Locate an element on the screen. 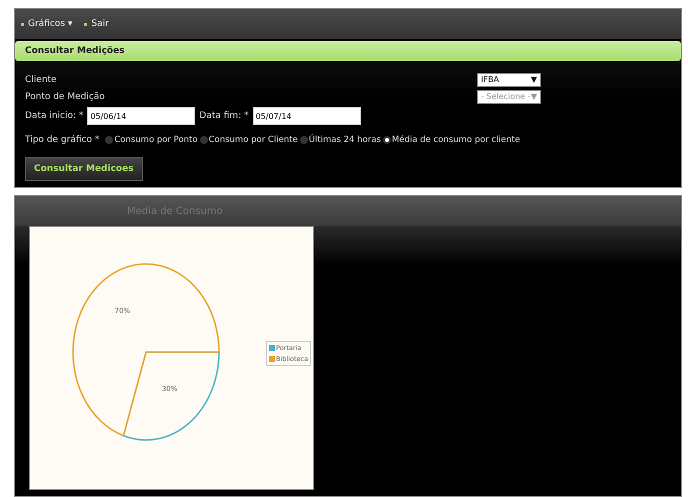 The image size is (688, 497). client-select: IFBA ▼ is located at coordinates (509, 79).